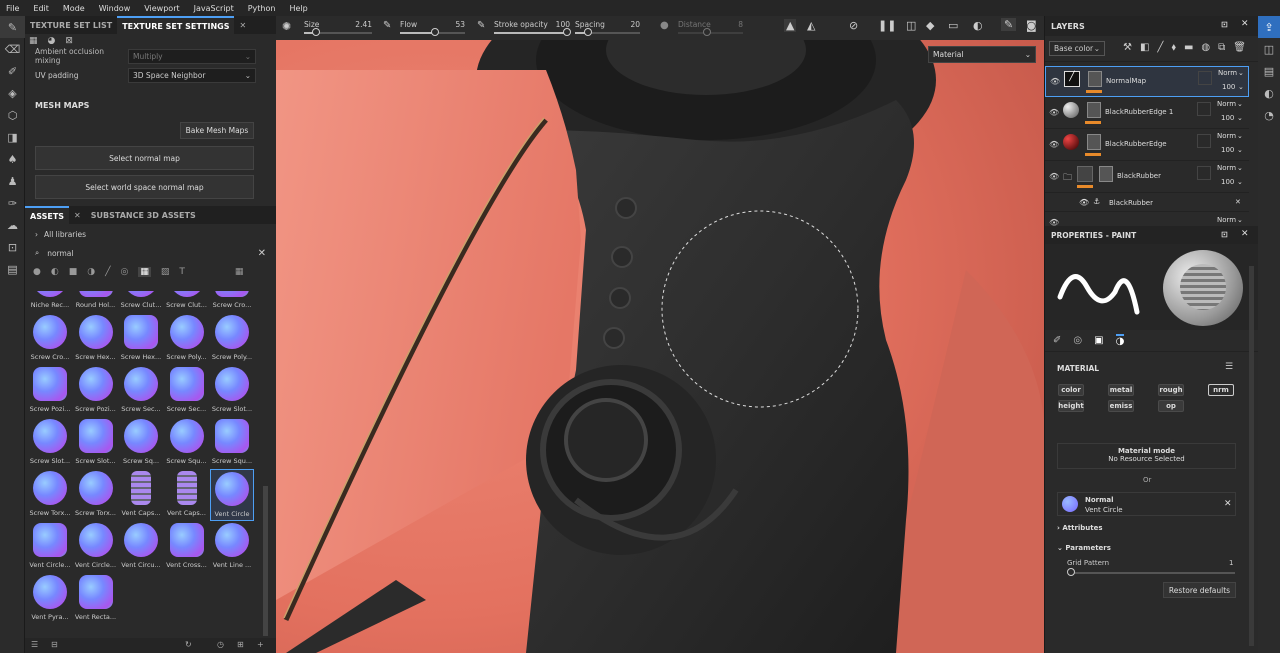  I want to click on stroke-pen-icon: ✎, so click(481, 25).